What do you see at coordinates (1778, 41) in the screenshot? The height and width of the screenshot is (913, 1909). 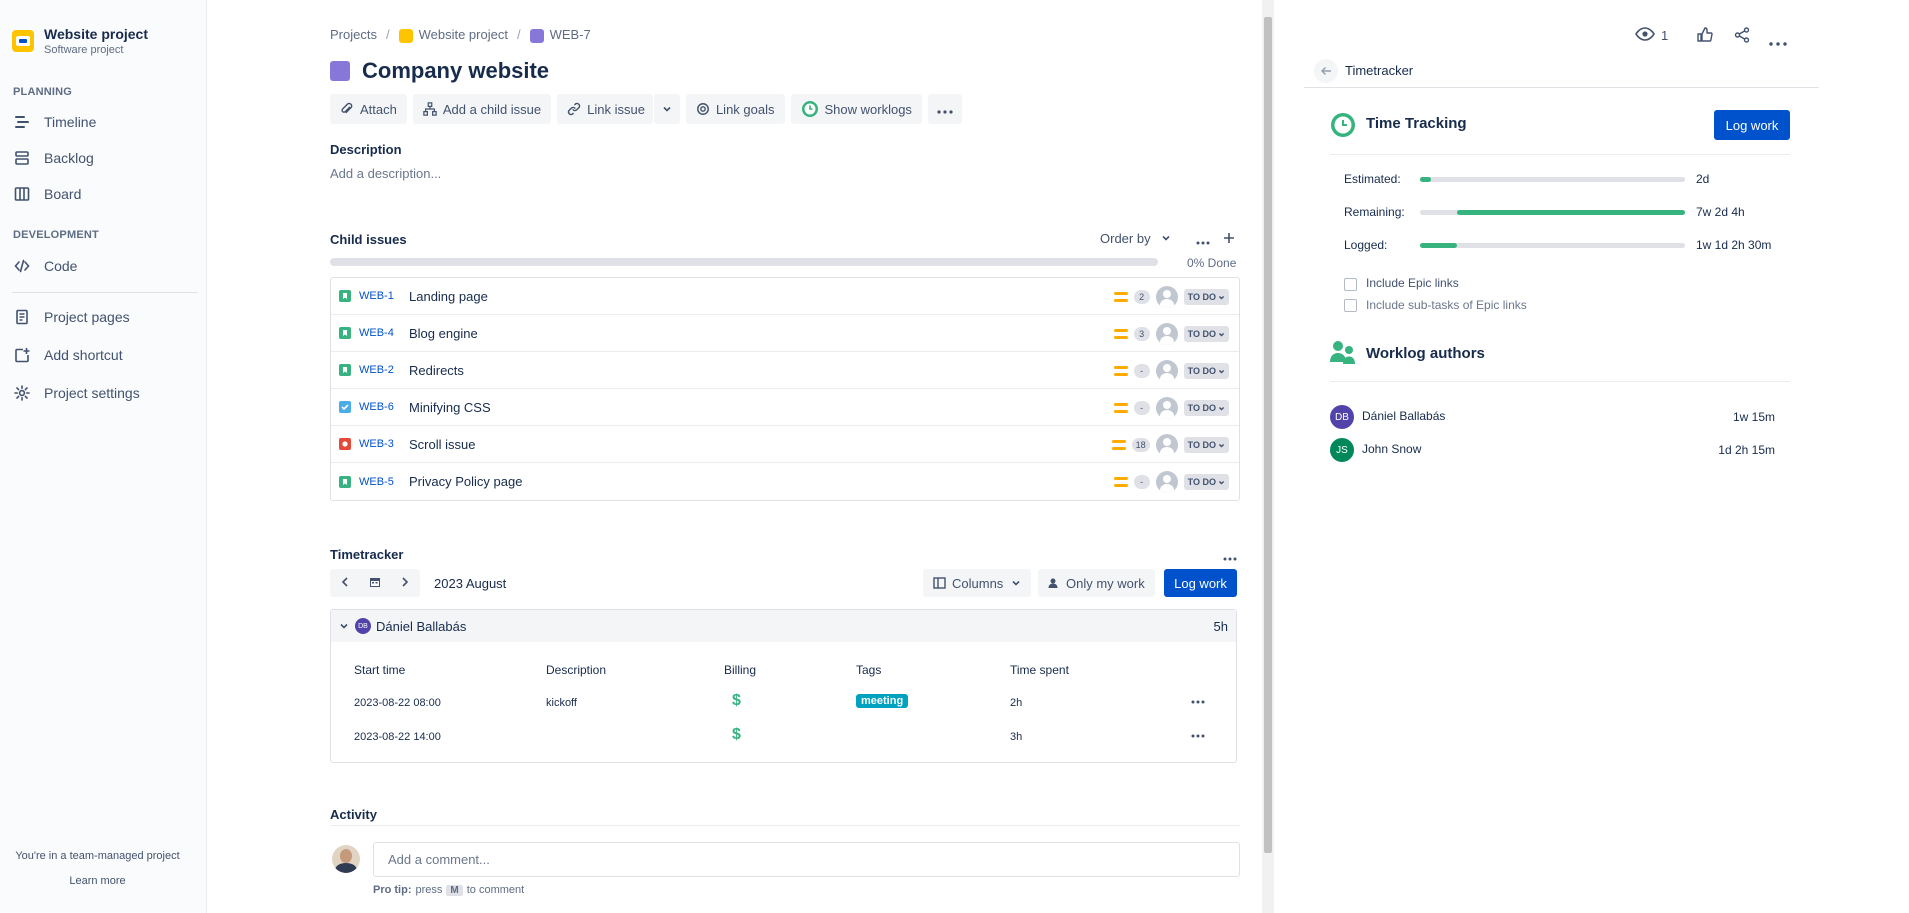 I see `panel-more-button` at bounding box center [1778, 41].